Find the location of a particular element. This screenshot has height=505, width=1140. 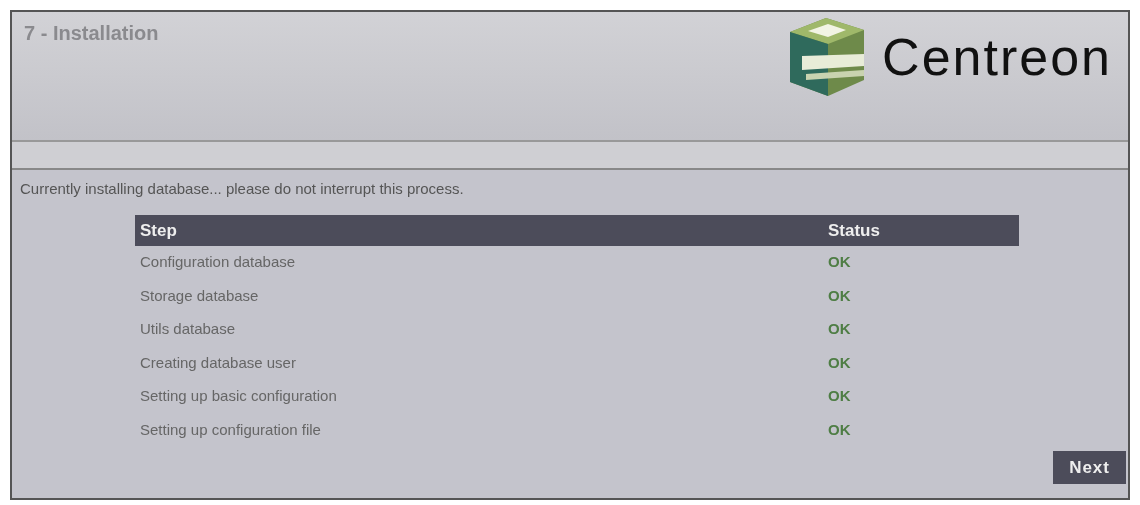

step-cell-text: Utils database is located at coordinates (188, 329).